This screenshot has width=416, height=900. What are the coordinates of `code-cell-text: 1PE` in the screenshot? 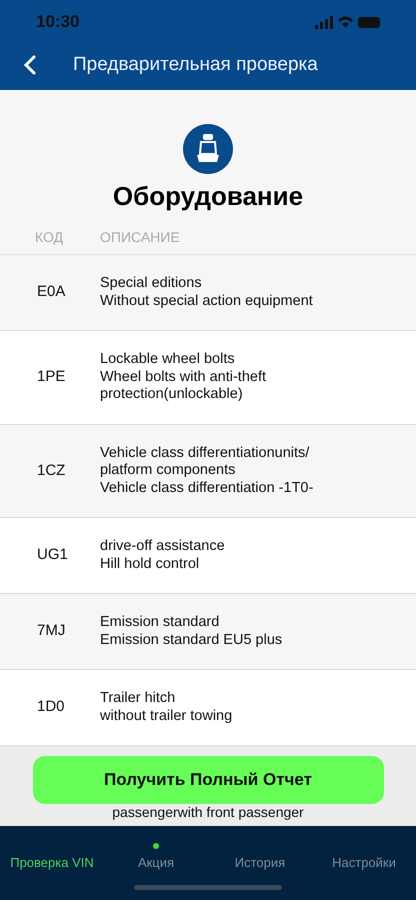 It's located at (51, 377).